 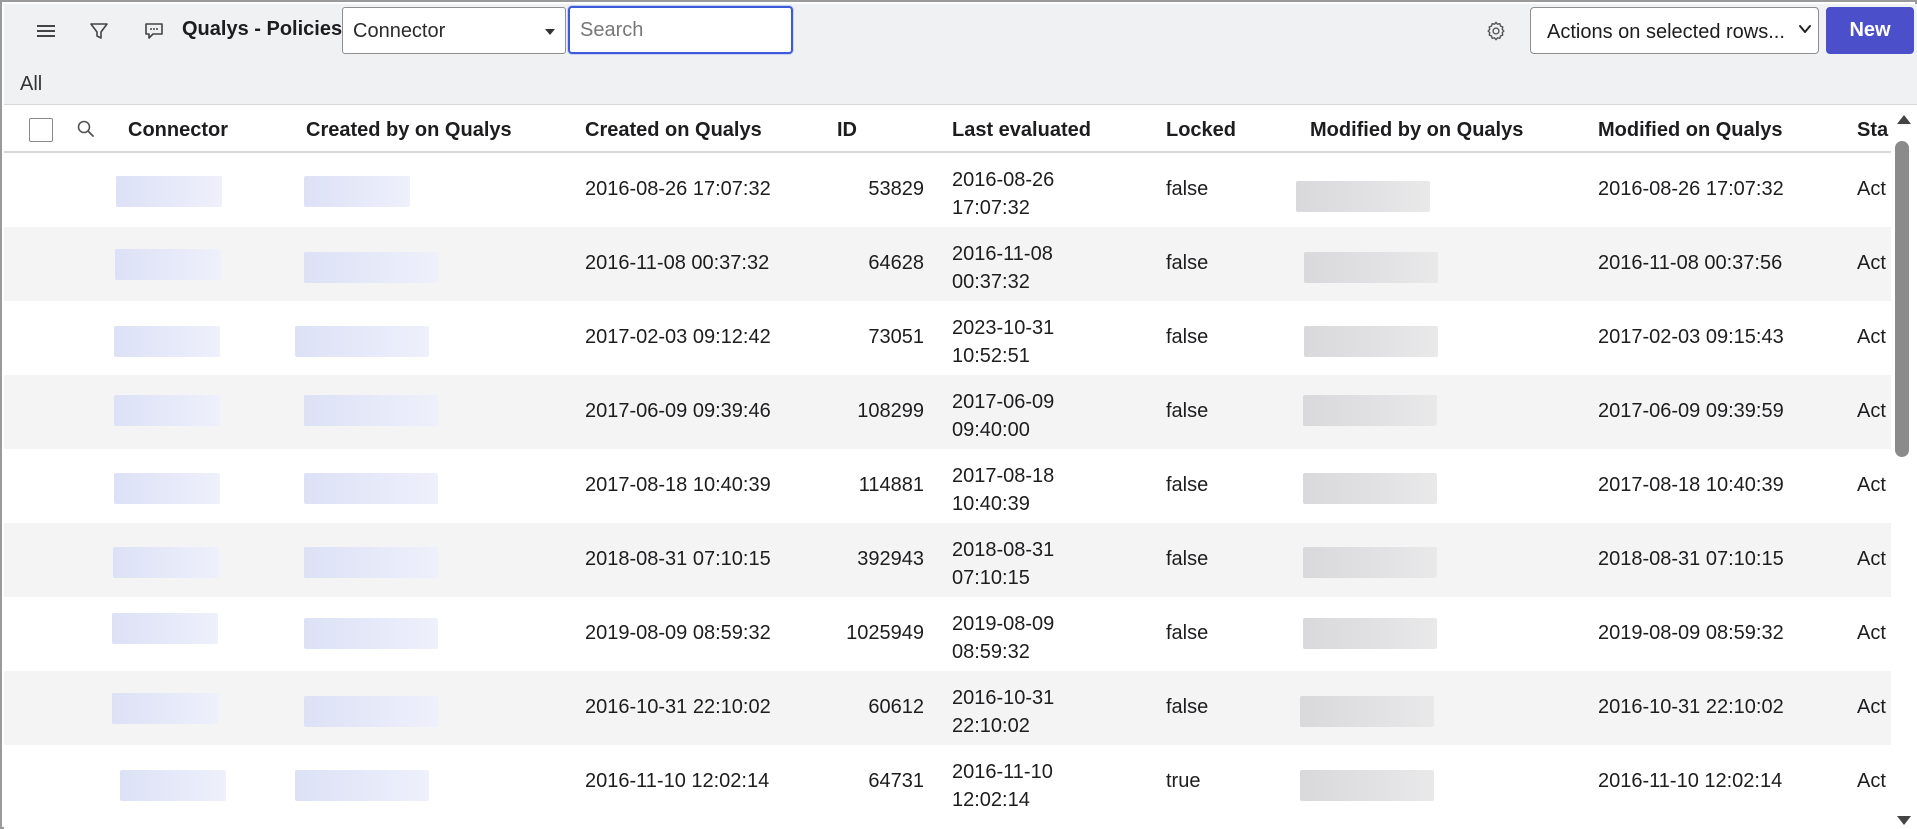 I want to click on column-header-created-on: Created on Qualys, so click(x=673, y=130).